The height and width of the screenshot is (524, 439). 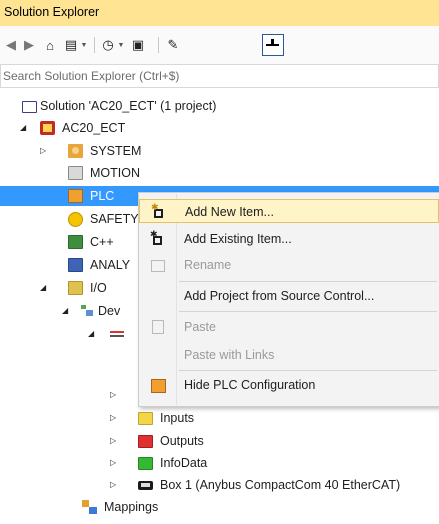 I want to click on search-placeholder: Search Solution Explorer (Ctrl+$), so click(x=91, y=76).